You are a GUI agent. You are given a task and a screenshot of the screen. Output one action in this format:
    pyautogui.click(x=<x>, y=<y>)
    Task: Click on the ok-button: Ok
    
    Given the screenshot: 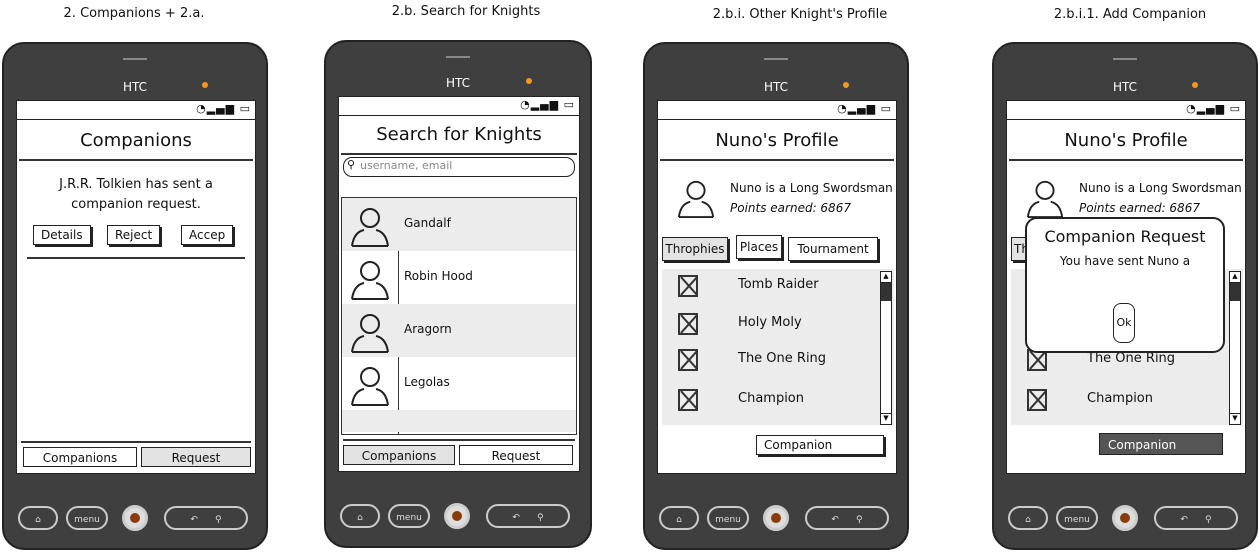 What is the action you would take?
    pyautogui.click(x=1124, y=323)
    